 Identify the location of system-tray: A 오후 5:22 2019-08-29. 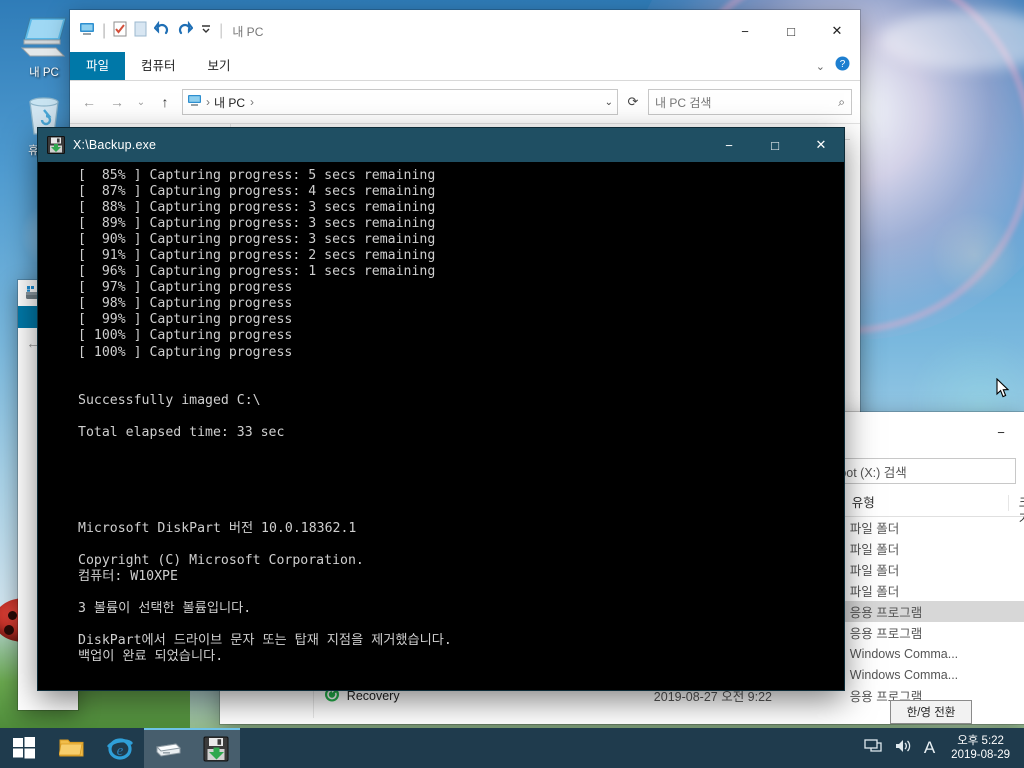
(944, 748).